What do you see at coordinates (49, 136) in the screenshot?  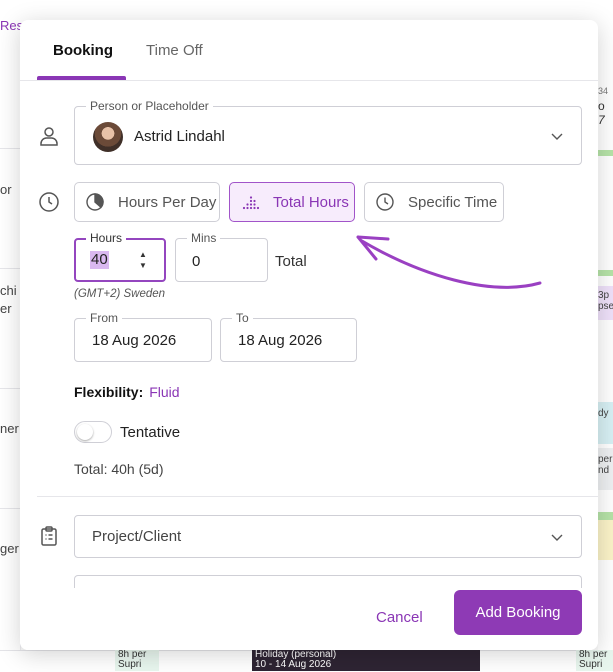 I see `person-icon` at bounding box center [49, 136].